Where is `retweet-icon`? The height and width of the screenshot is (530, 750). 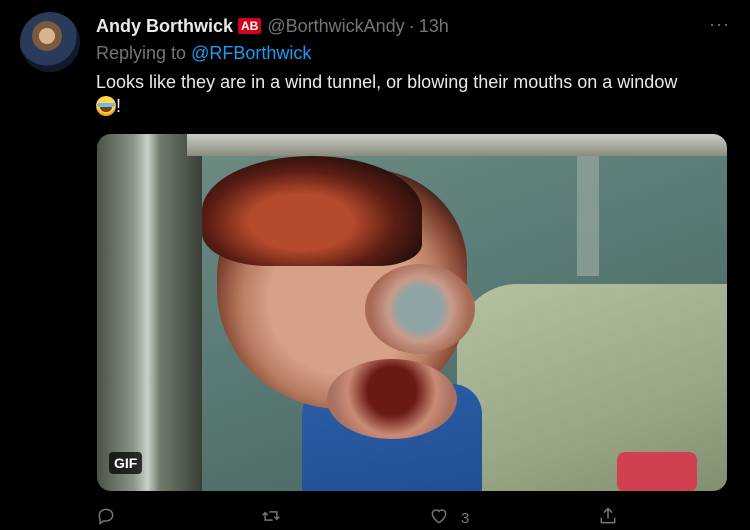
retweet-icon is located at coordinates (271, 518).